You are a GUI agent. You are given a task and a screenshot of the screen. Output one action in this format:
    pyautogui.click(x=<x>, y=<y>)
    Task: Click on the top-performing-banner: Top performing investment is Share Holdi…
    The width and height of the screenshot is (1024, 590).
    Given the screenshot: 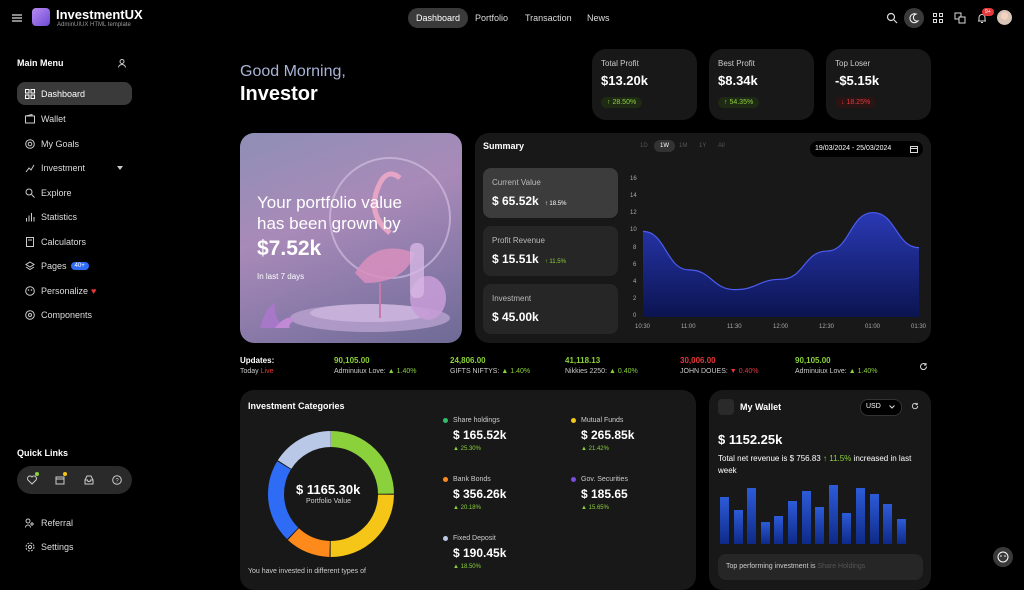 What is the action you would take?
    pyautogui.click(x=820, y=567)
    